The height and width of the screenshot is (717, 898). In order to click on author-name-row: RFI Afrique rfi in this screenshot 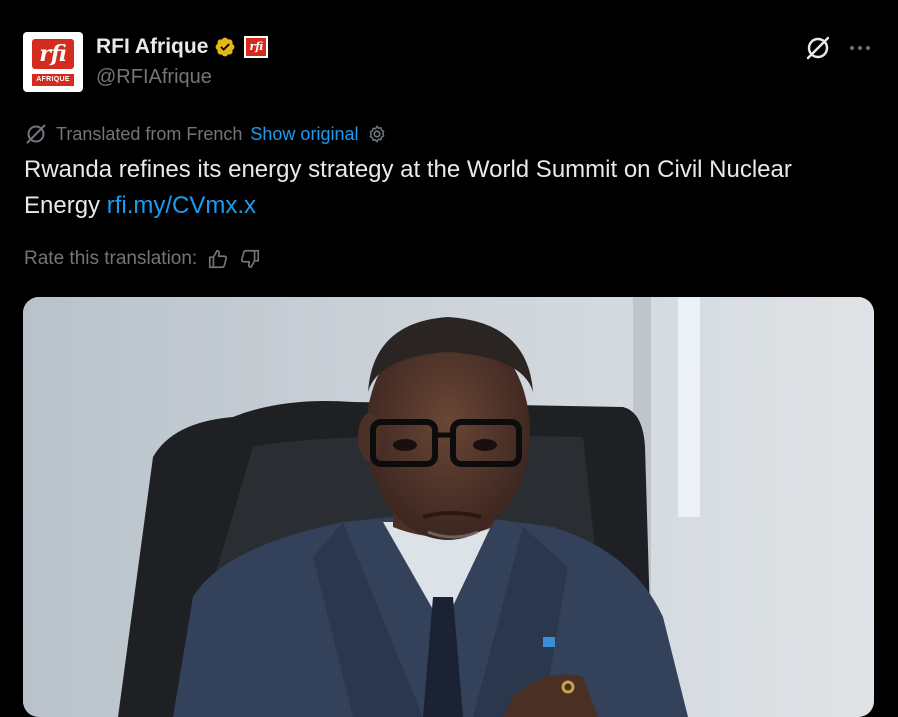, I will do `click(182, 47)`.